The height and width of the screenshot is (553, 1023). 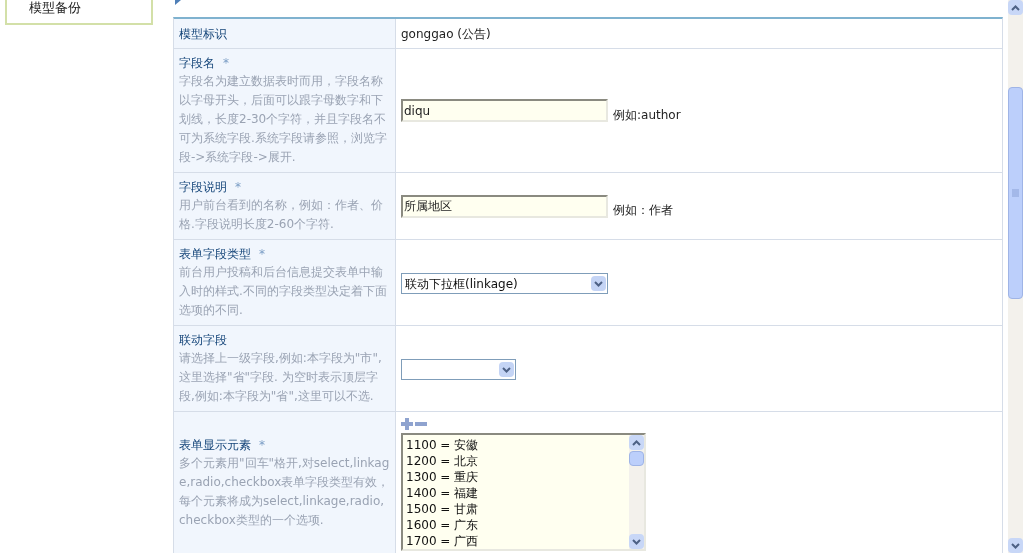 What do you see at coordinates (442, 493) in the screenshot?
I see `textarea-text: 1100 = 安徽 1200 = 北京 1300 = 重庆 1400 = 福建 1500 = 甘肃 1600 = 广东 1700 = 广西` at bounding box center [442, 493].